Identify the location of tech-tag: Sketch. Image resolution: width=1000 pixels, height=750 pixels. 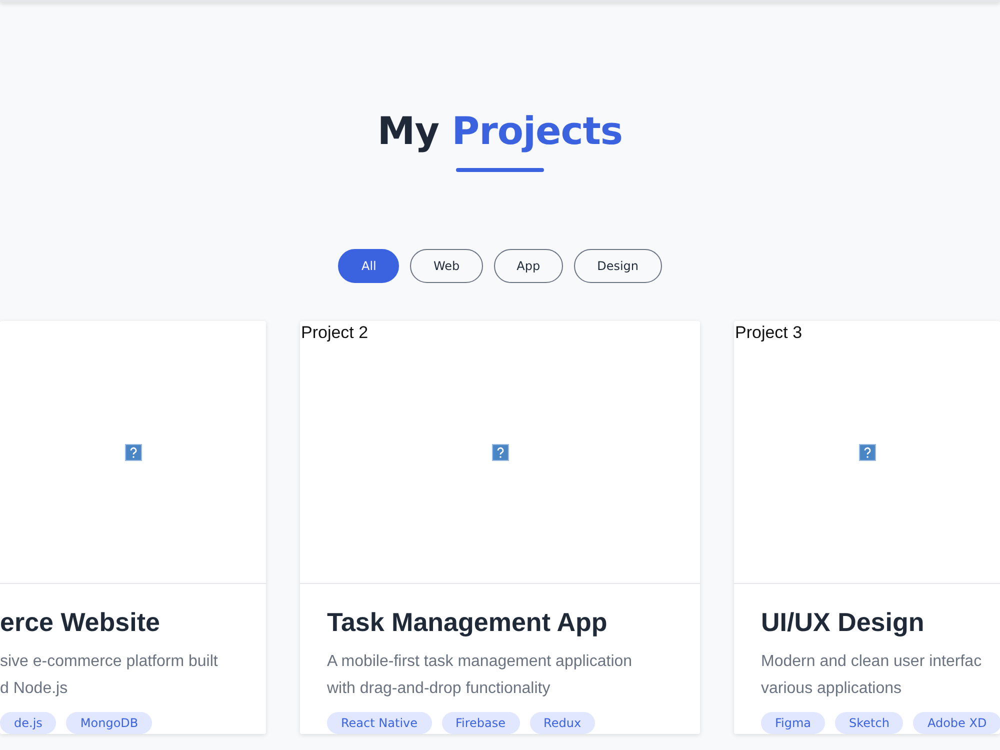
(869, 723).